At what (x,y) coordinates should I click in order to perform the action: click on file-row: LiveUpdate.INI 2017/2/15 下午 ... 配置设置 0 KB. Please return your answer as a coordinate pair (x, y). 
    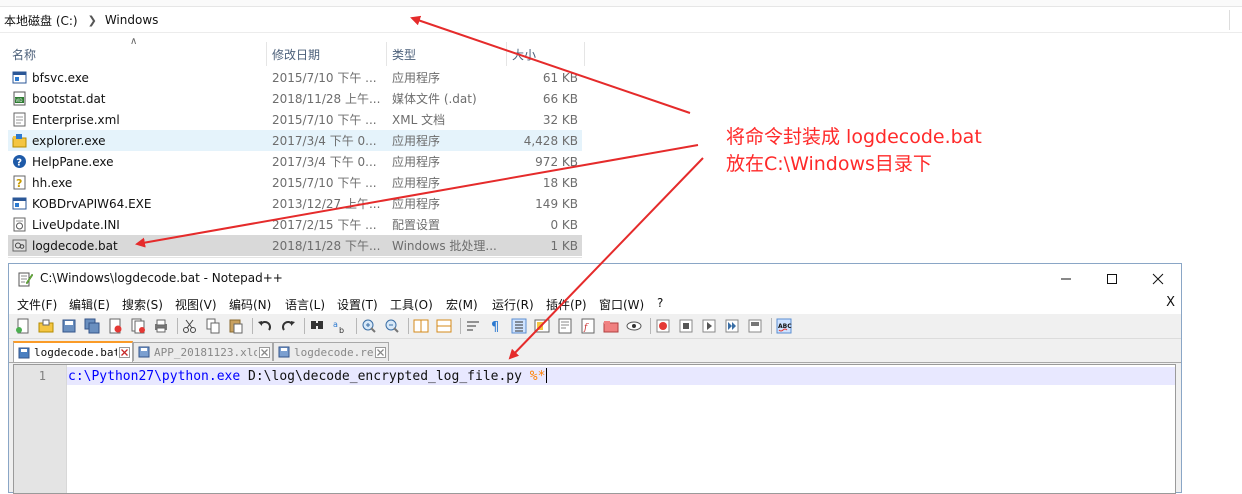
    Looking at the image, I should click on (295, 224).